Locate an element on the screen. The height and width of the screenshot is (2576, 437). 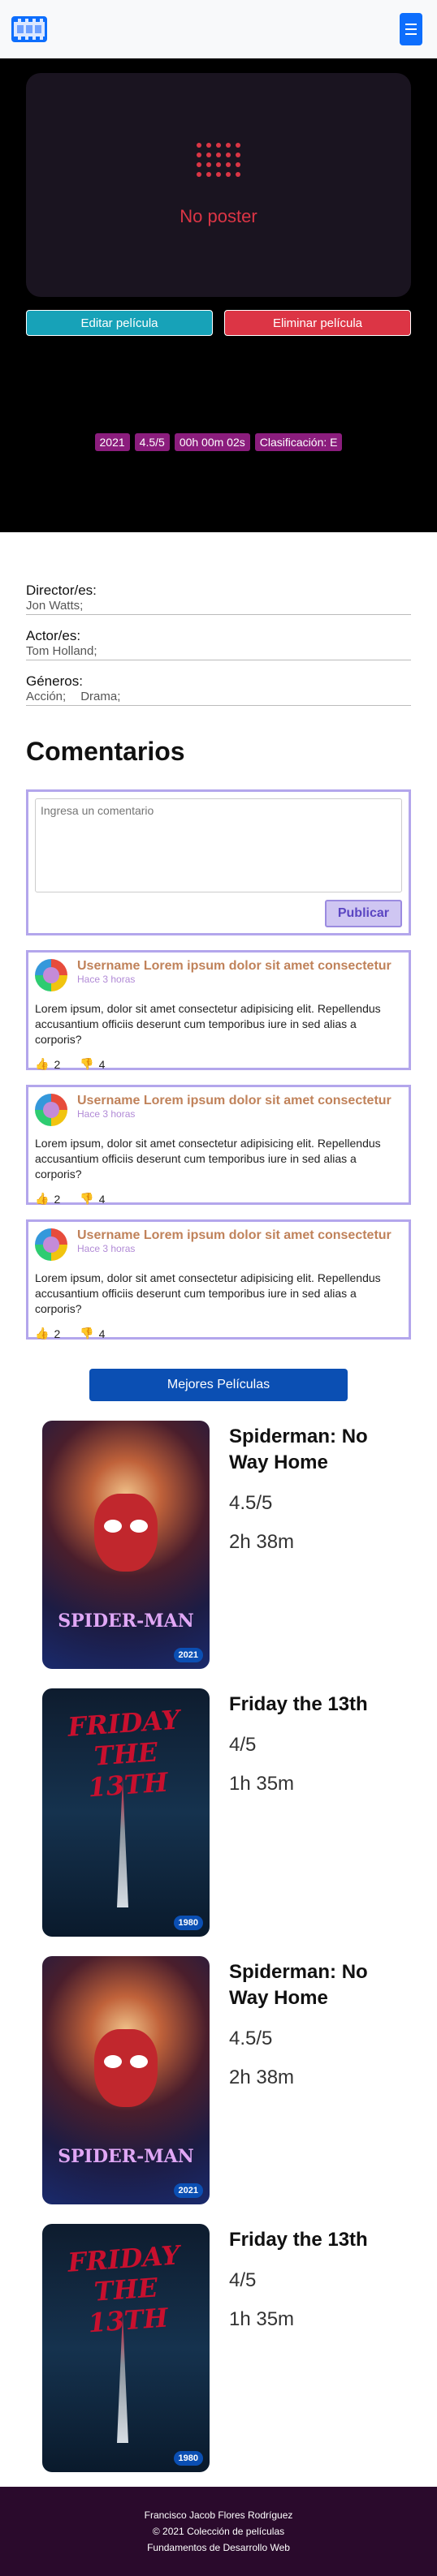
classification-badge: Clasificación: E is located at coordinates (298, 442).